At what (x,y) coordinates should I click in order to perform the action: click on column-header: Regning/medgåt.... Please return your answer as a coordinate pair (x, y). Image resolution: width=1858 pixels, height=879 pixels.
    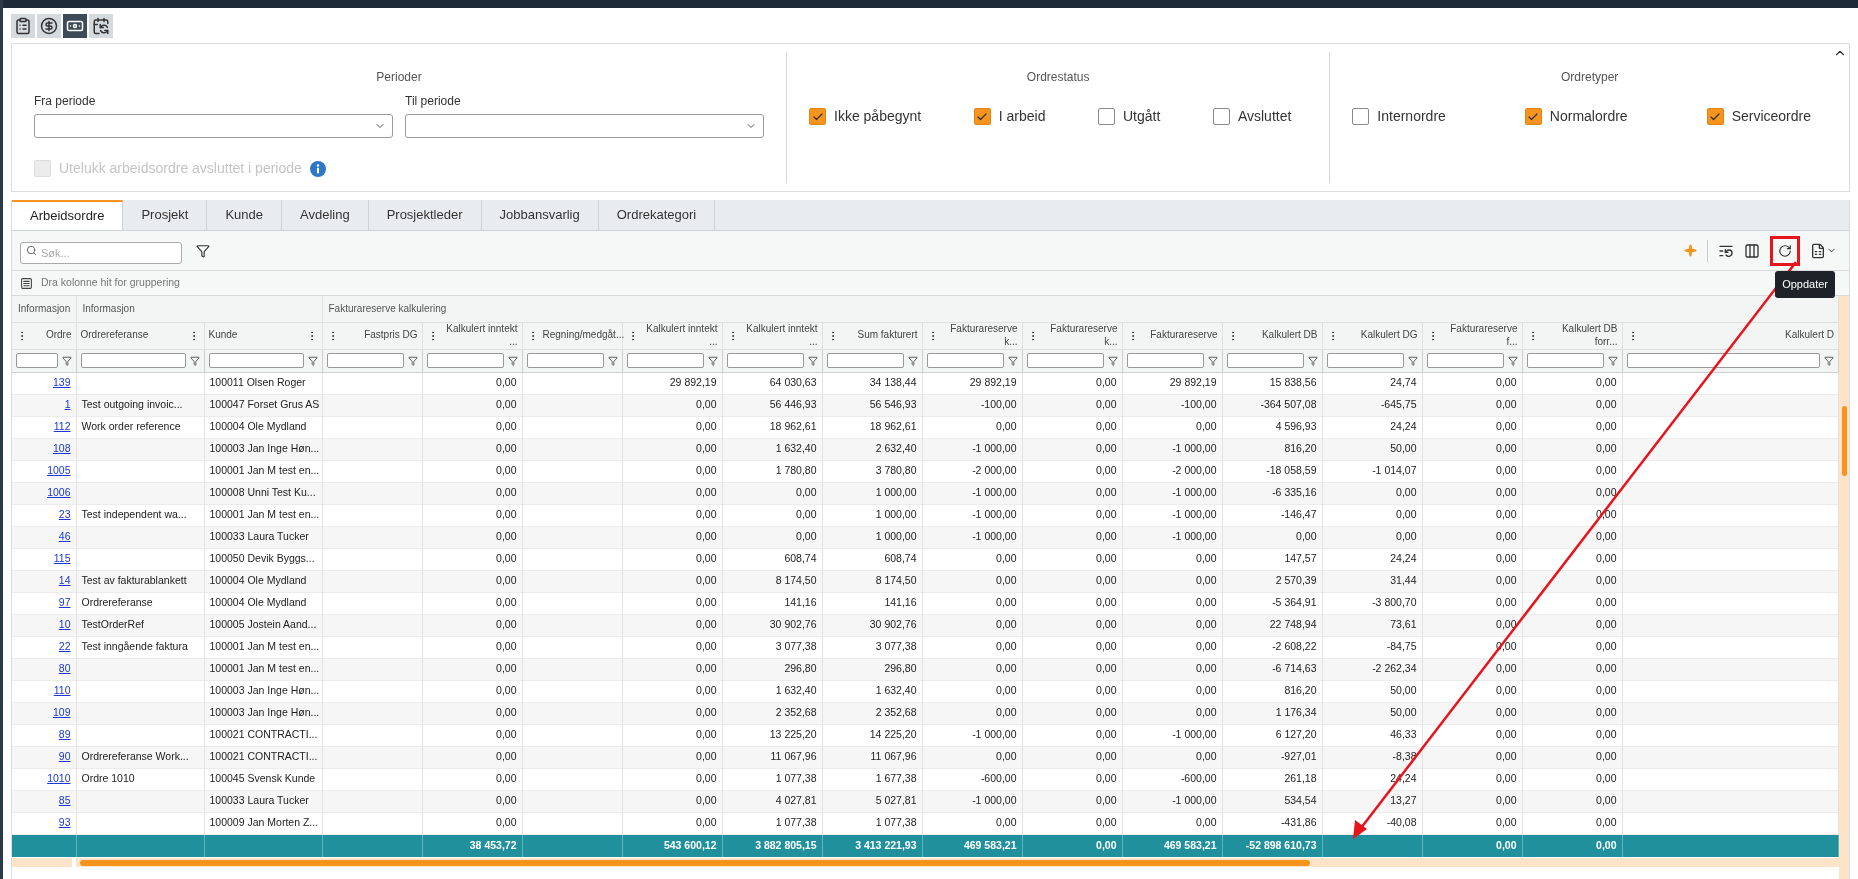
    Looking at the image, I should click on (583, 335).